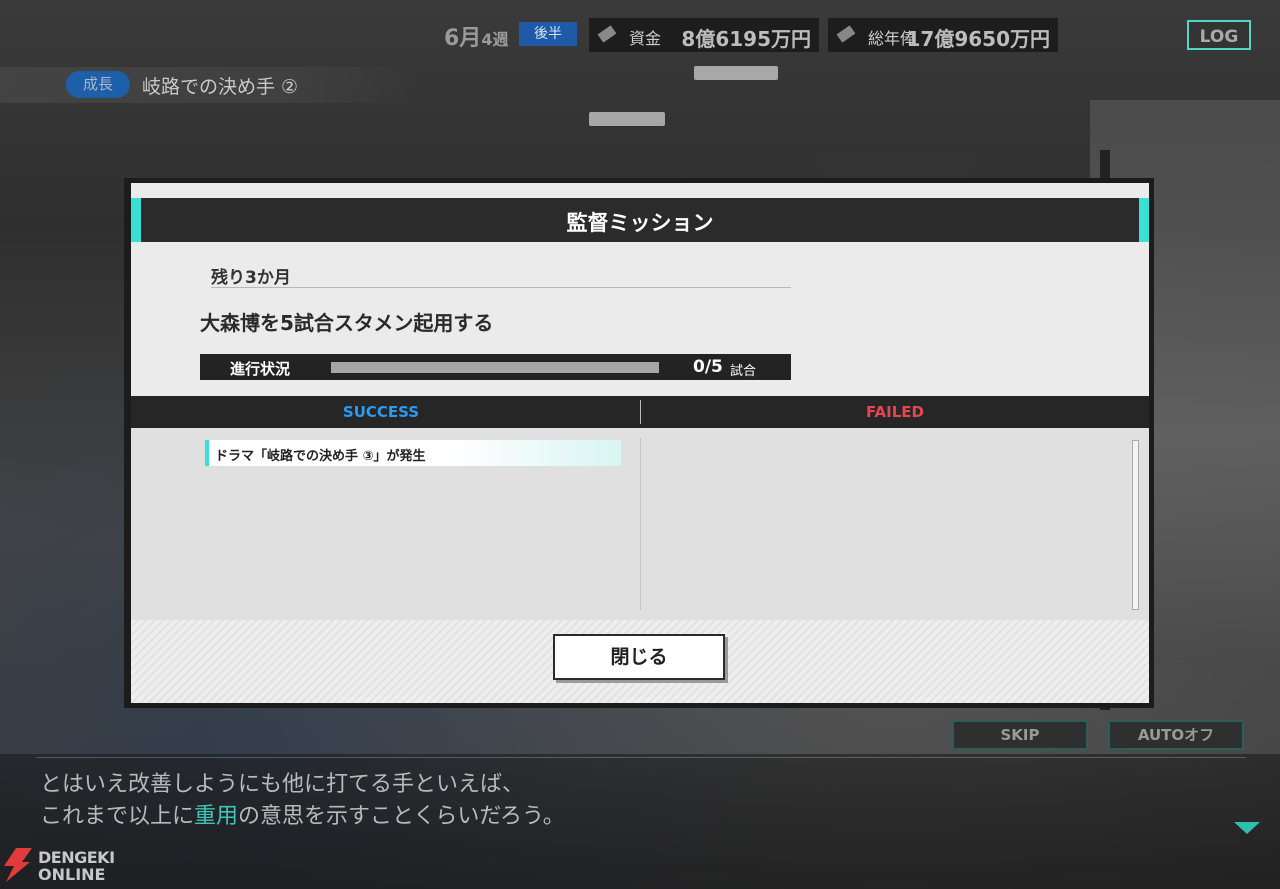 The image size is (1280, 889). I want to click on progress-bar: 進行状況 0/5 試合, so click(495, 367).